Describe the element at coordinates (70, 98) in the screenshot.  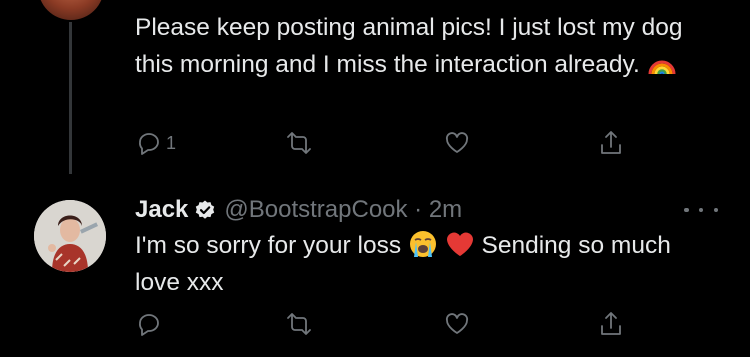
I see `thread-connector-line` at that location.